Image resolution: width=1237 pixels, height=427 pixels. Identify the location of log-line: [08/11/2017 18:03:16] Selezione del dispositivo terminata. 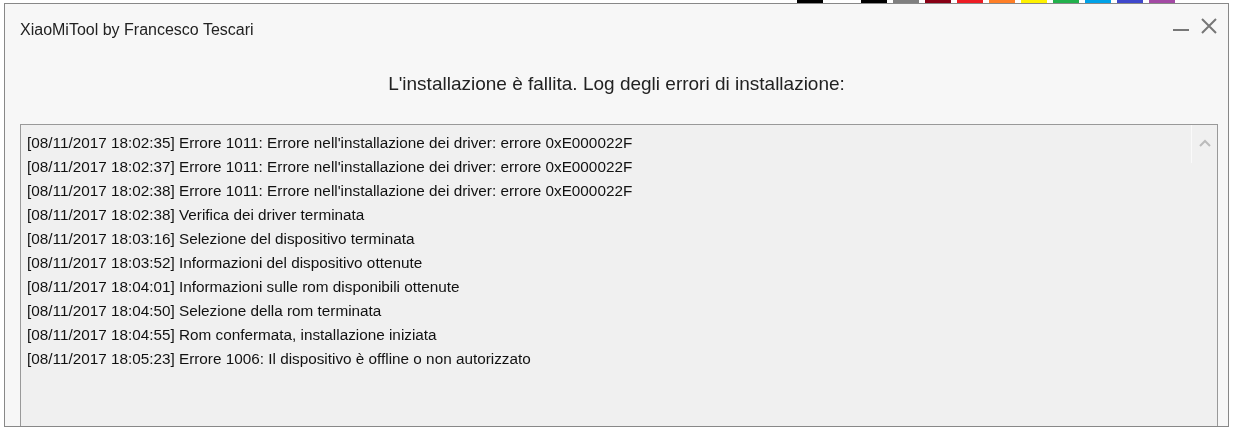
(221, 239).